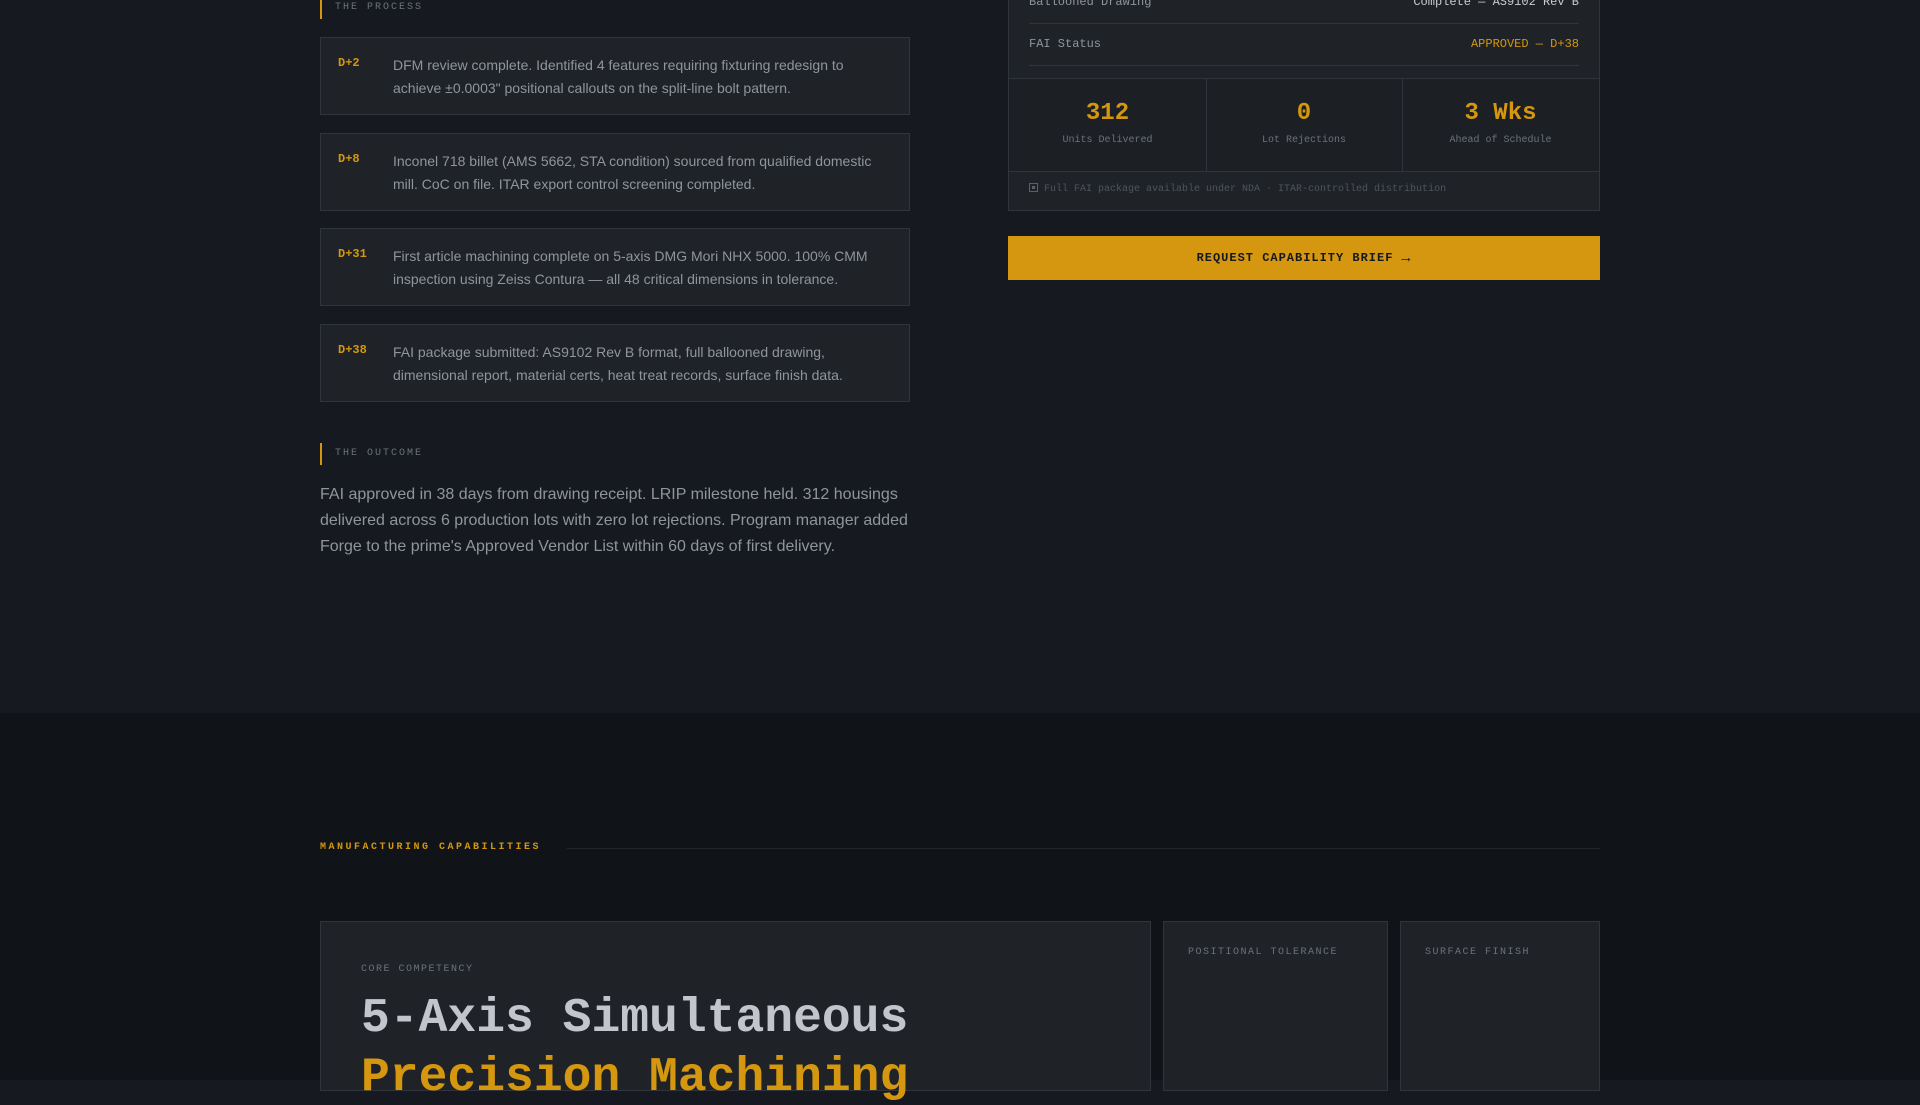 The height and width of the screenshot is (1105, 1920). Describe the element at coordinates (352, 254) in the screenshot. I see `step-day: D+31` at that location.